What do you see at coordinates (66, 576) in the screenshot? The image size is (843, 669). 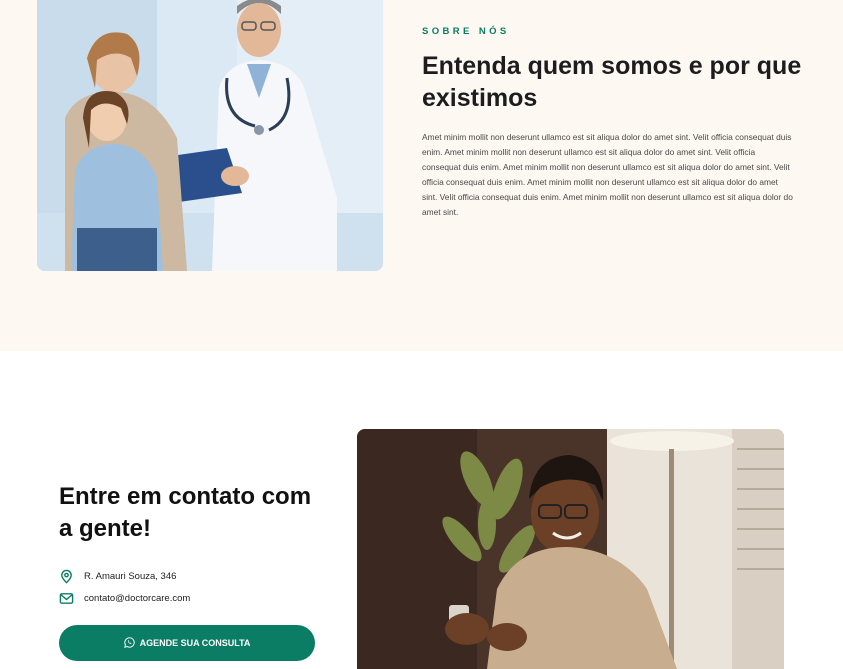 I see `map-pin-icon` at bounding box center [66, 576].